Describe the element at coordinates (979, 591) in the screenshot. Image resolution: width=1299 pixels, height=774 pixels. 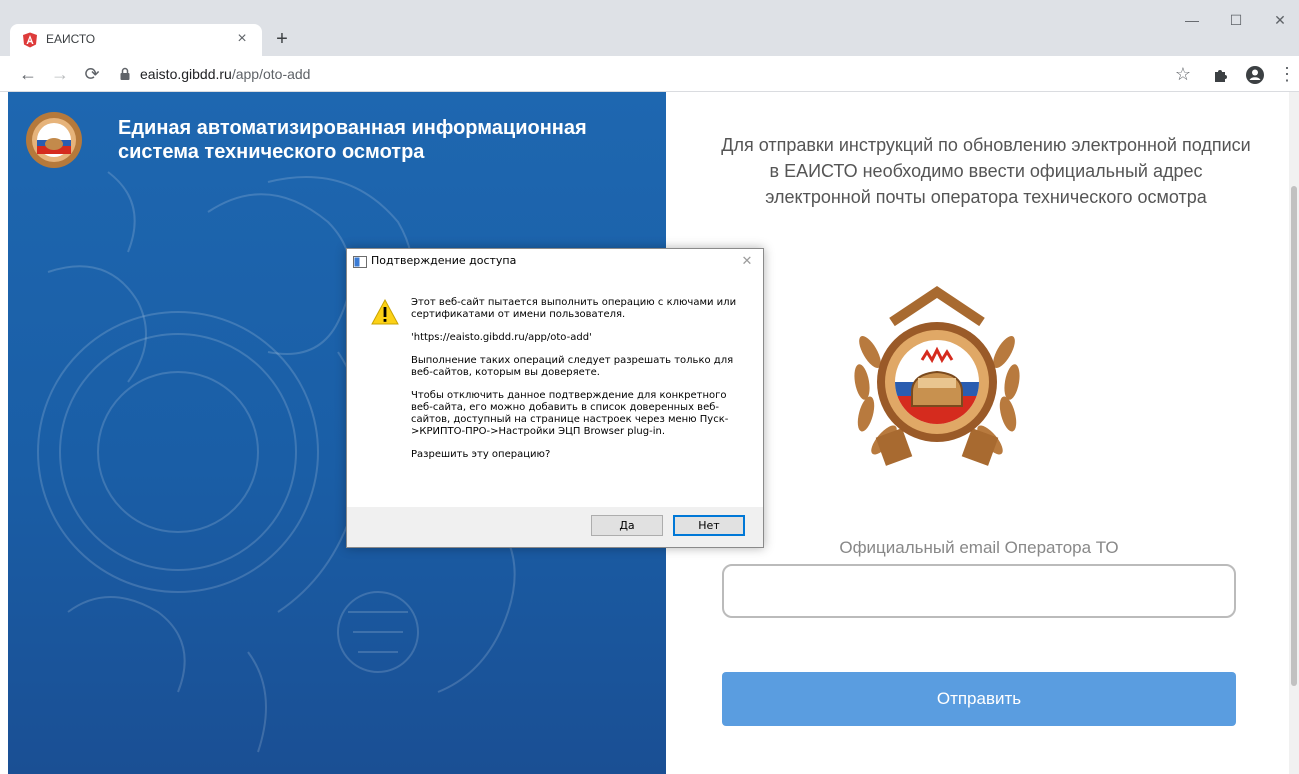
I see `email-input` at that location.